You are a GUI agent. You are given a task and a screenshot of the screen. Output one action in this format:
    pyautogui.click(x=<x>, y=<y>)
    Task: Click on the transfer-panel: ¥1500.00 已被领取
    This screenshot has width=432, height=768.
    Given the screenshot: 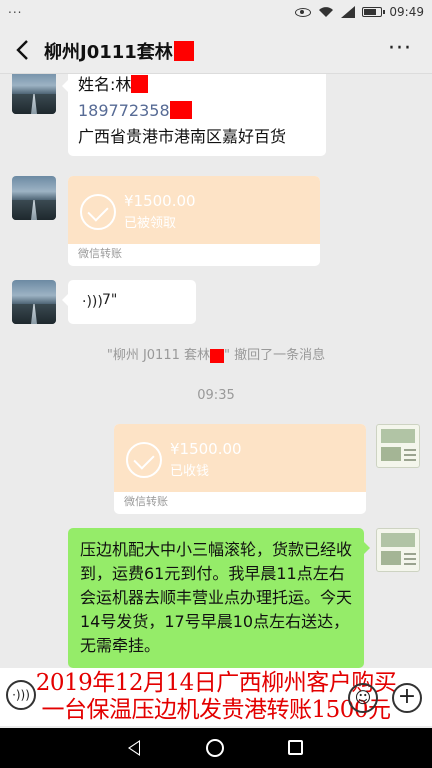 What is the action you would take?
    pyautogui.click(x=194, y=210)
    